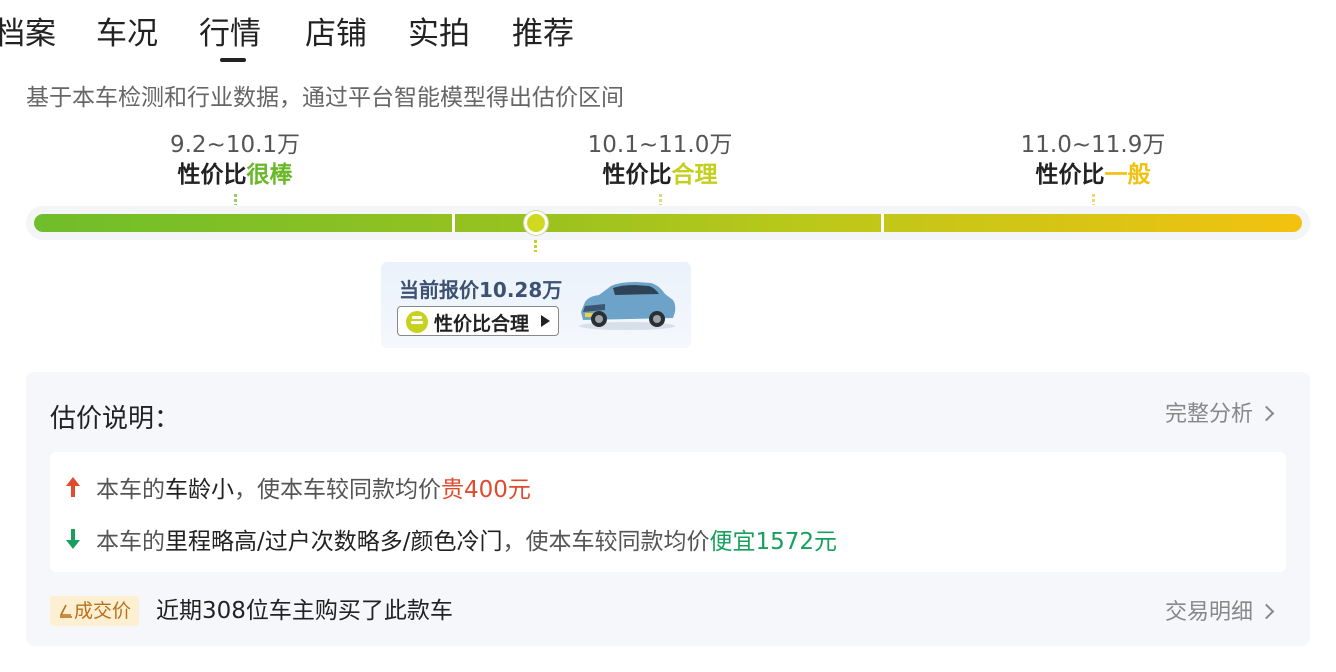  I want to click on band-rating: 性价比合理, so click(660, 175).